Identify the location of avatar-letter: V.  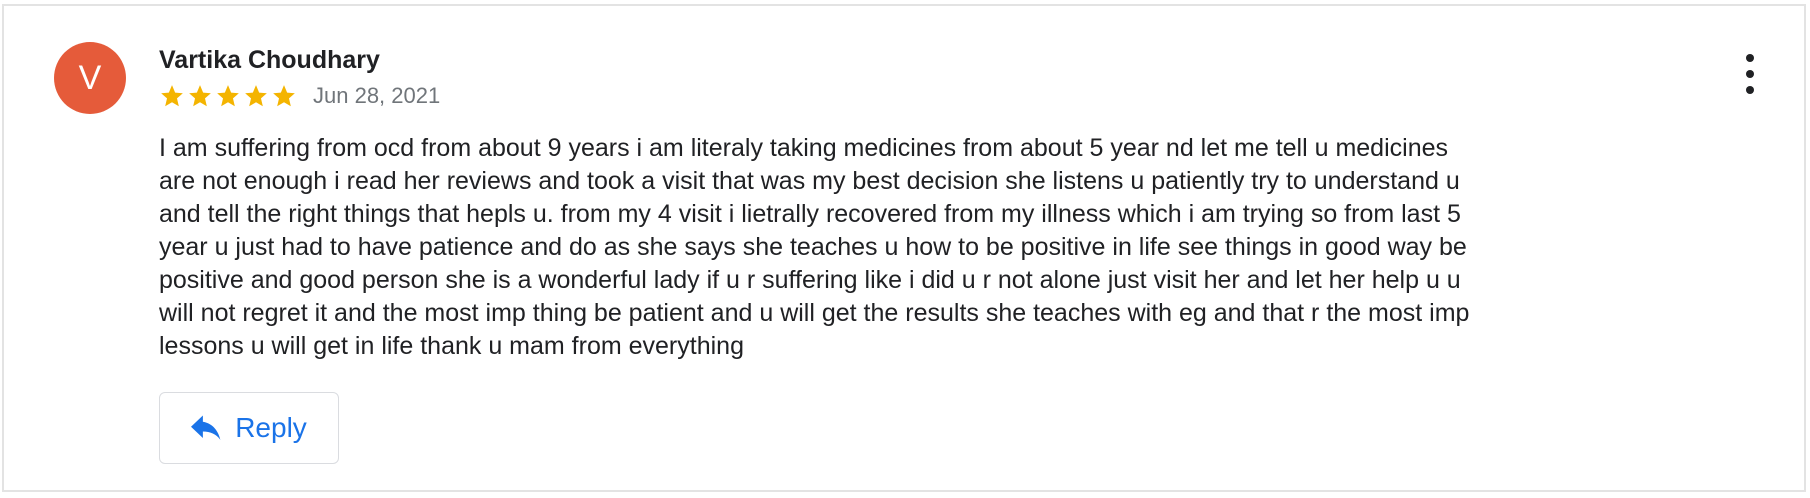
(90, 77).